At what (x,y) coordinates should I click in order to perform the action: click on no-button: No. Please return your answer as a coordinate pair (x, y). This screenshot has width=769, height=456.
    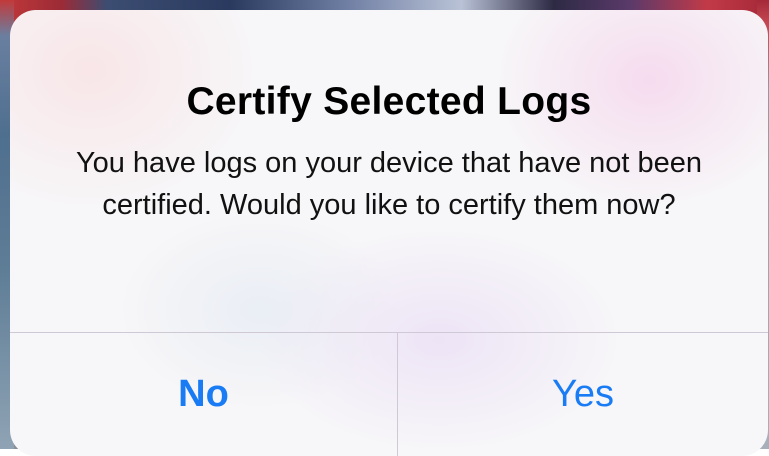
    Looking at the image, I should click on (203, 394).